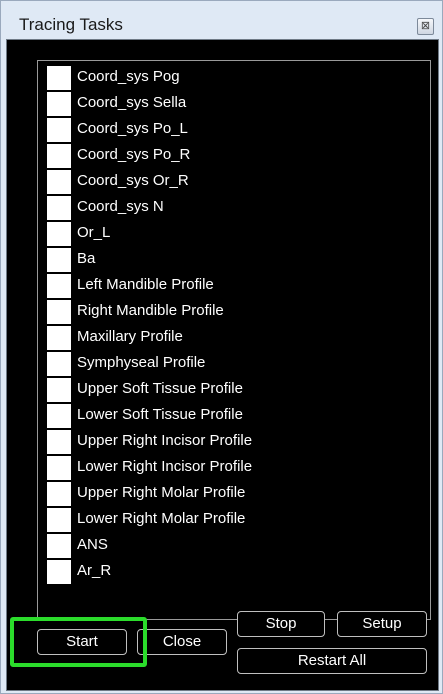 This screenshot has height=694, width=443. Describe the element at coordinates (425, 26) in the screenshot. I see `close-window-icon: ⊠` at that location.